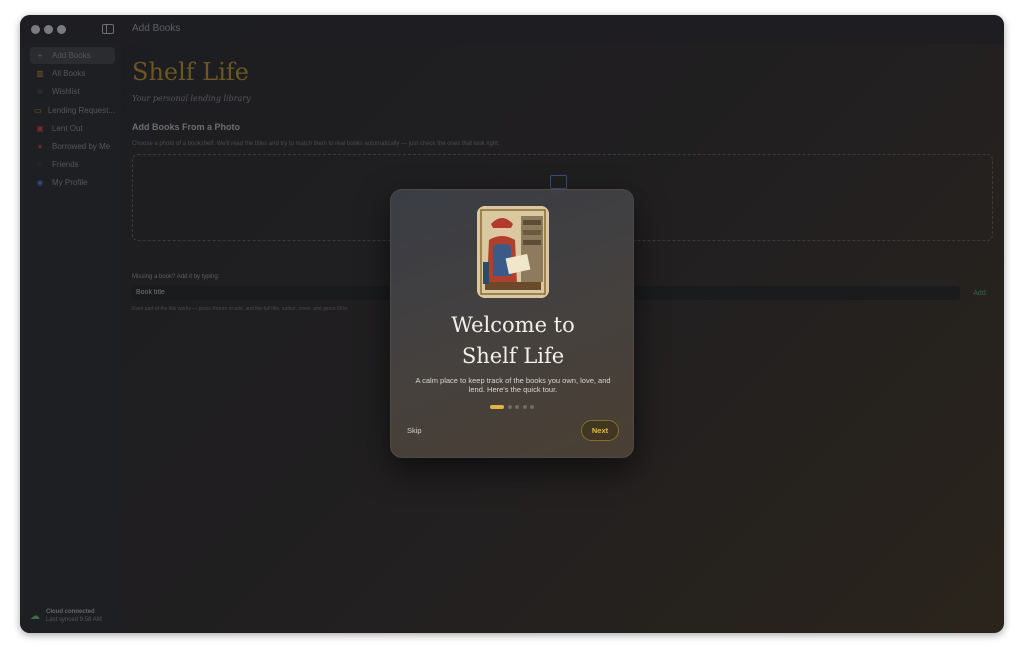 The height and width of the screenshot is (657, 1024). I want to click on books-icon: ▥, so click(40, 74).